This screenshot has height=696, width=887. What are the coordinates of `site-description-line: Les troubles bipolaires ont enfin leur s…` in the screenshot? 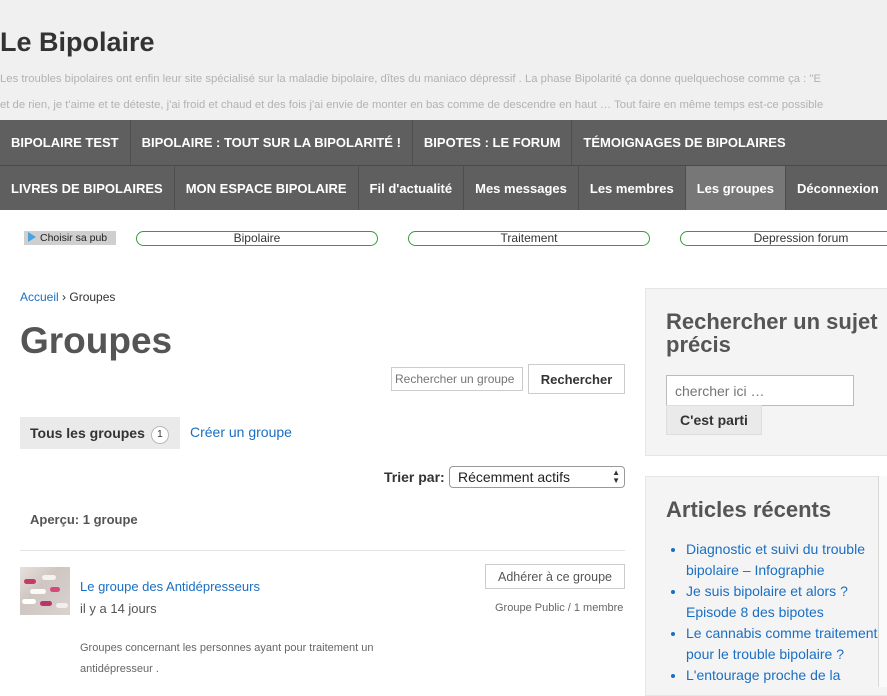 It's located at (410, 79).